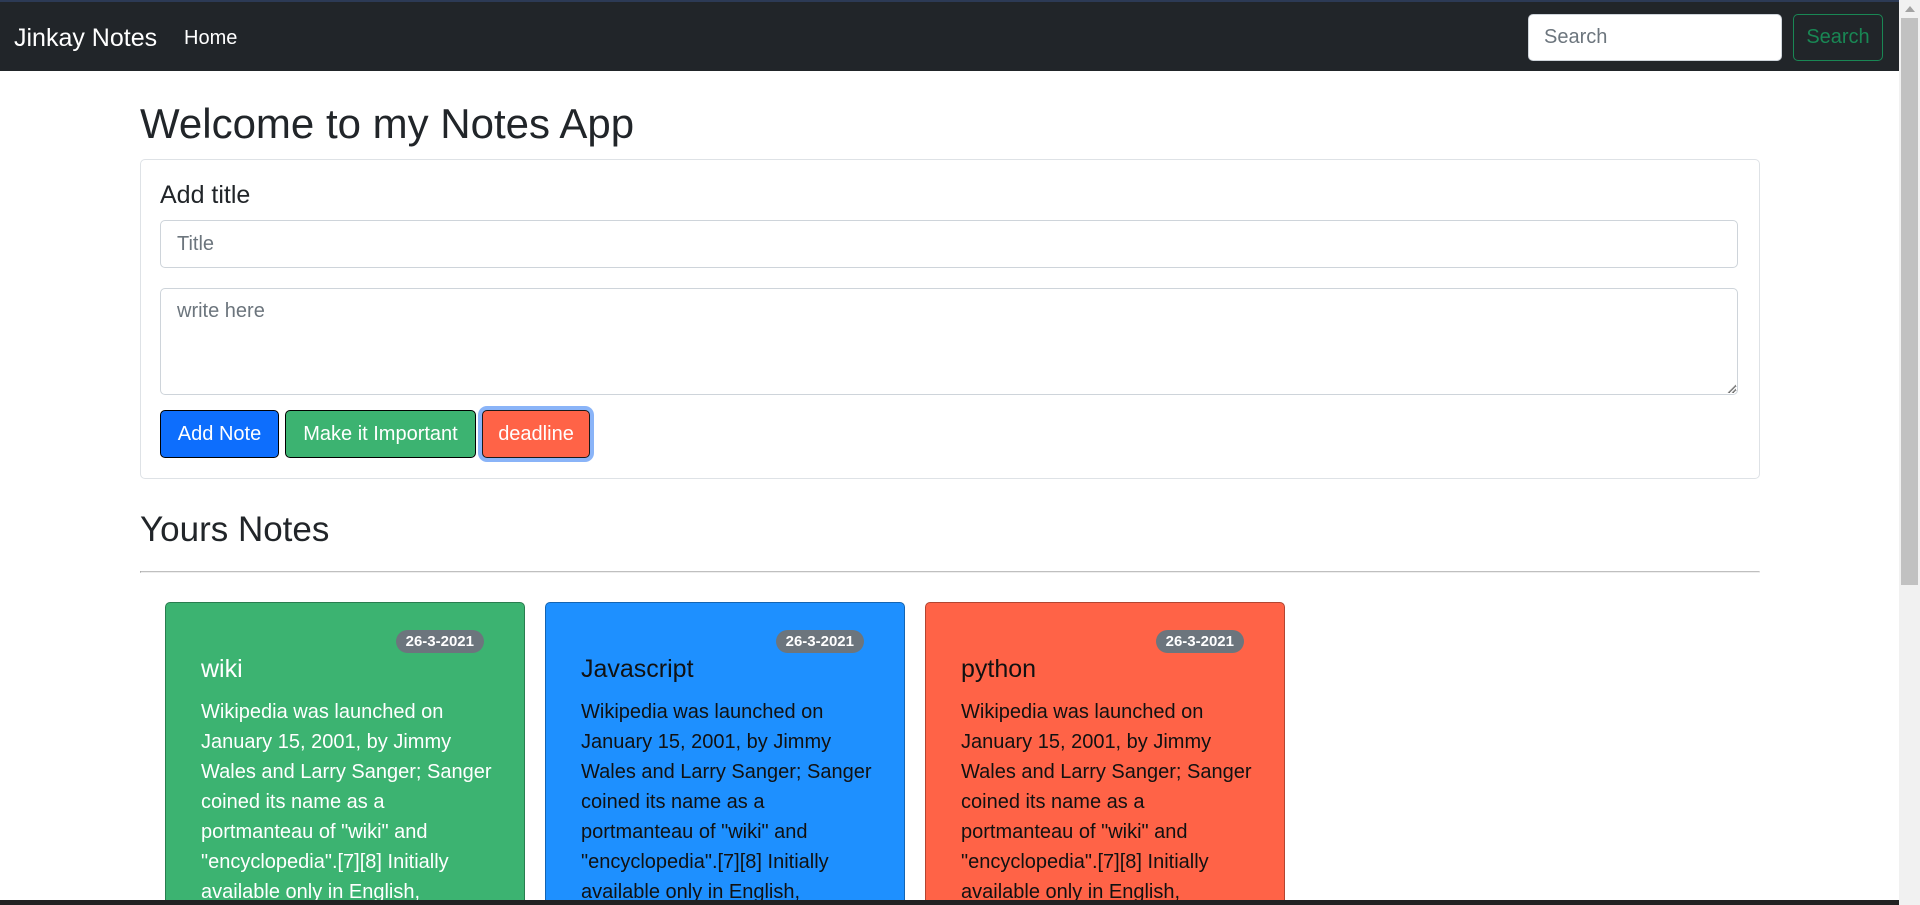 The image size is (1920, 905). Describe the element at coordinates (1838, 37) in the screenshot. I see `search-button: Search` at that location.